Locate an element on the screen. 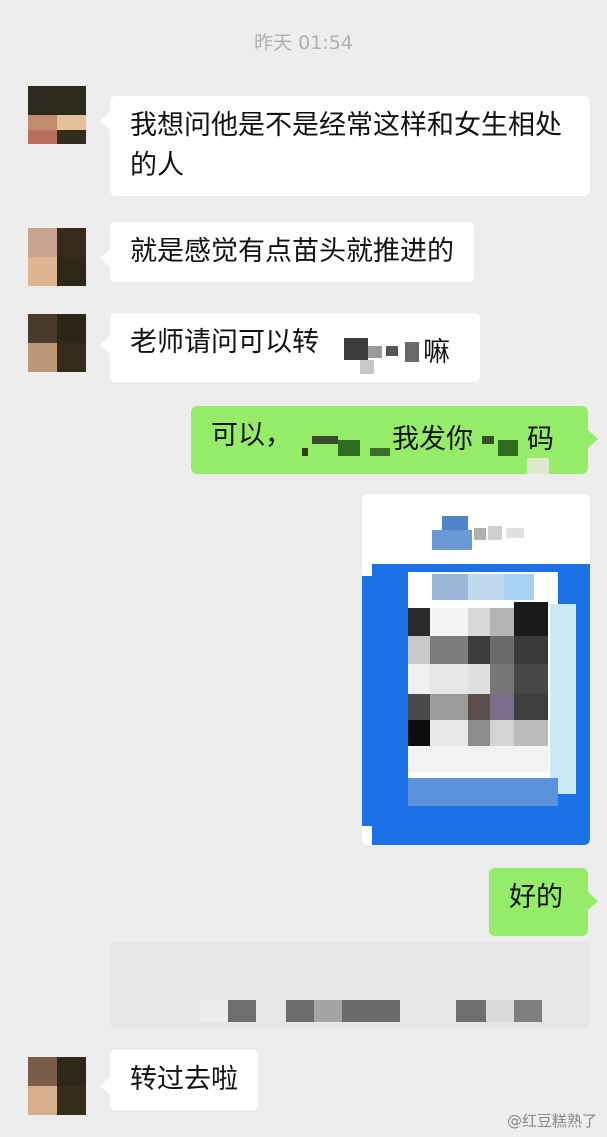  message-text-end: 码 is located at coordinates (540, 439).